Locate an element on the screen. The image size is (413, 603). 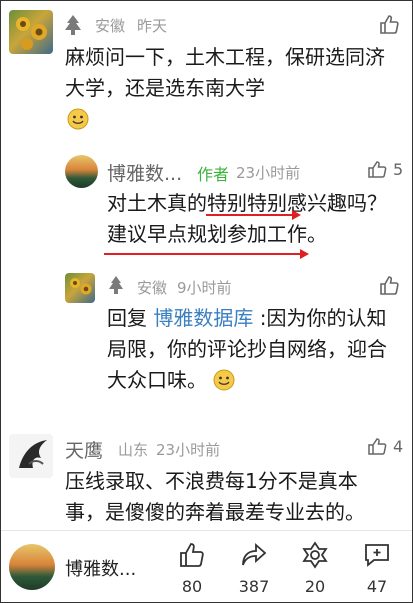
comment-region: 安徽 is located at coordinates (110, 26).